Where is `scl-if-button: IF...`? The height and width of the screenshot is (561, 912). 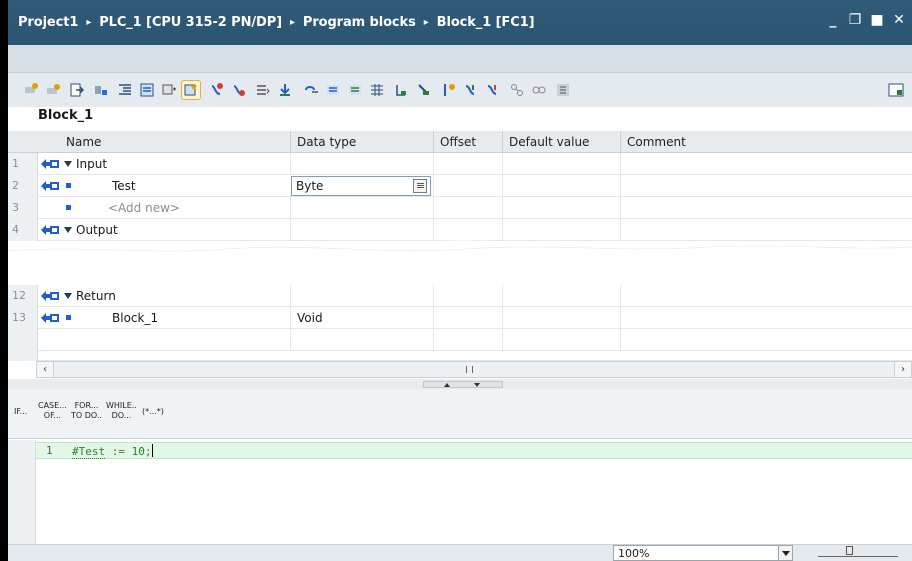
scl-if-button: IF... is located at coordinates (20, 412).